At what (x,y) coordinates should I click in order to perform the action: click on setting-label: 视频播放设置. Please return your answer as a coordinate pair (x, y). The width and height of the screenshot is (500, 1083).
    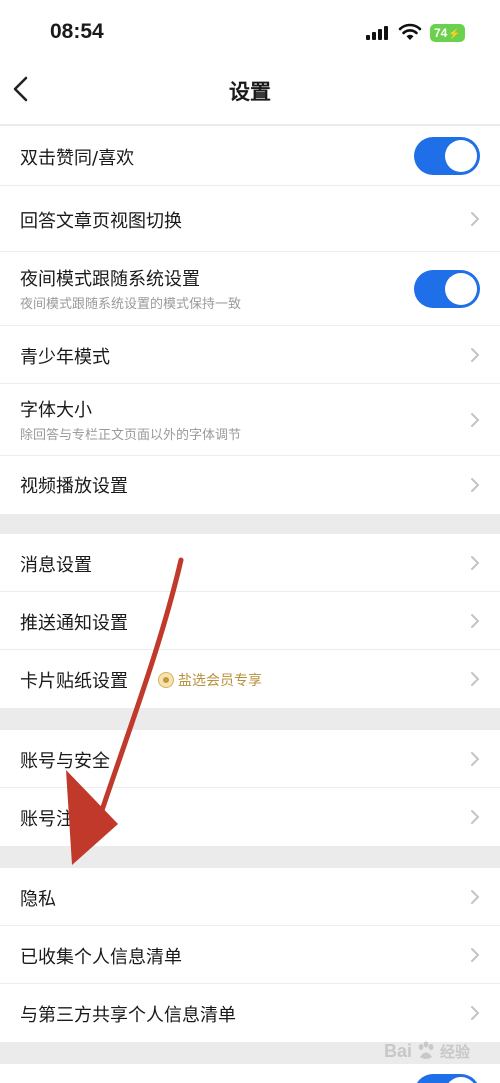
    Looking at the image, I should click on (74, 486).